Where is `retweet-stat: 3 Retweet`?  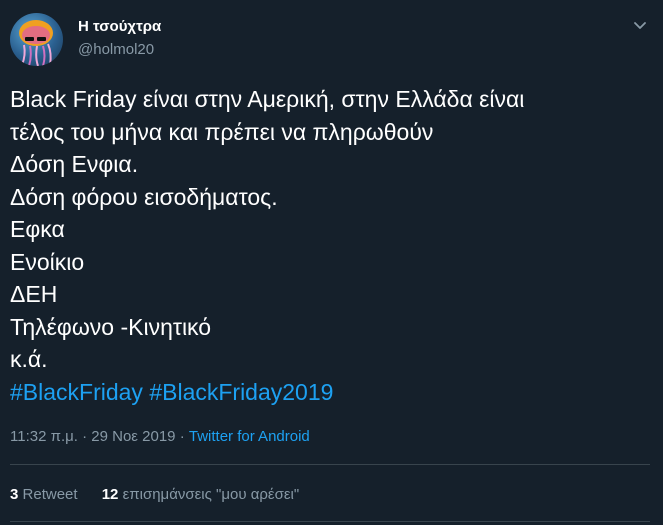 retweet-stat: 3 Retweet is located at coordinates (44, 494).